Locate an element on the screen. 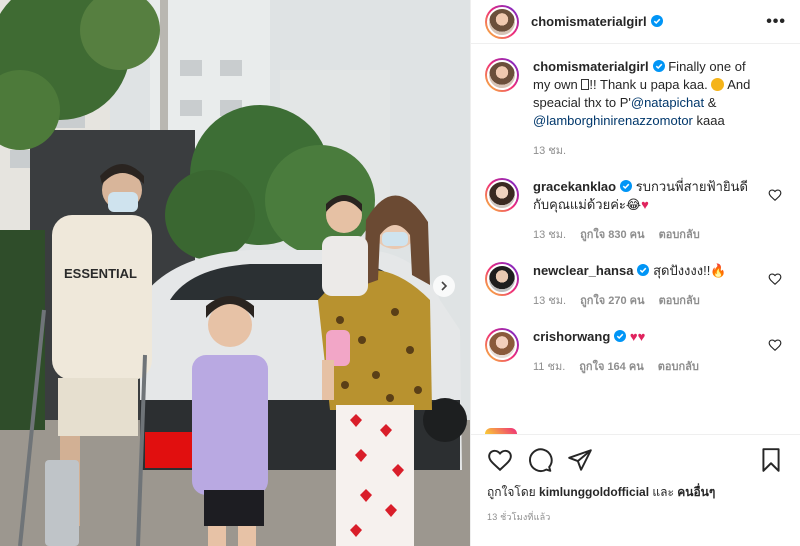  comment-likes: ถูกใจ 830 คน is located at coordinates (612, 235).